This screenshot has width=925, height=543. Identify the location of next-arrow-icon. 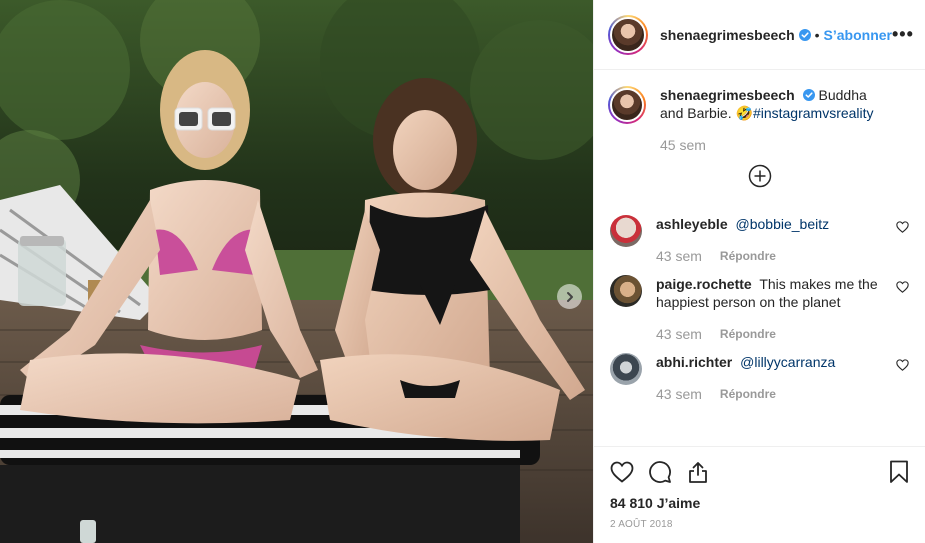
(569, 296).